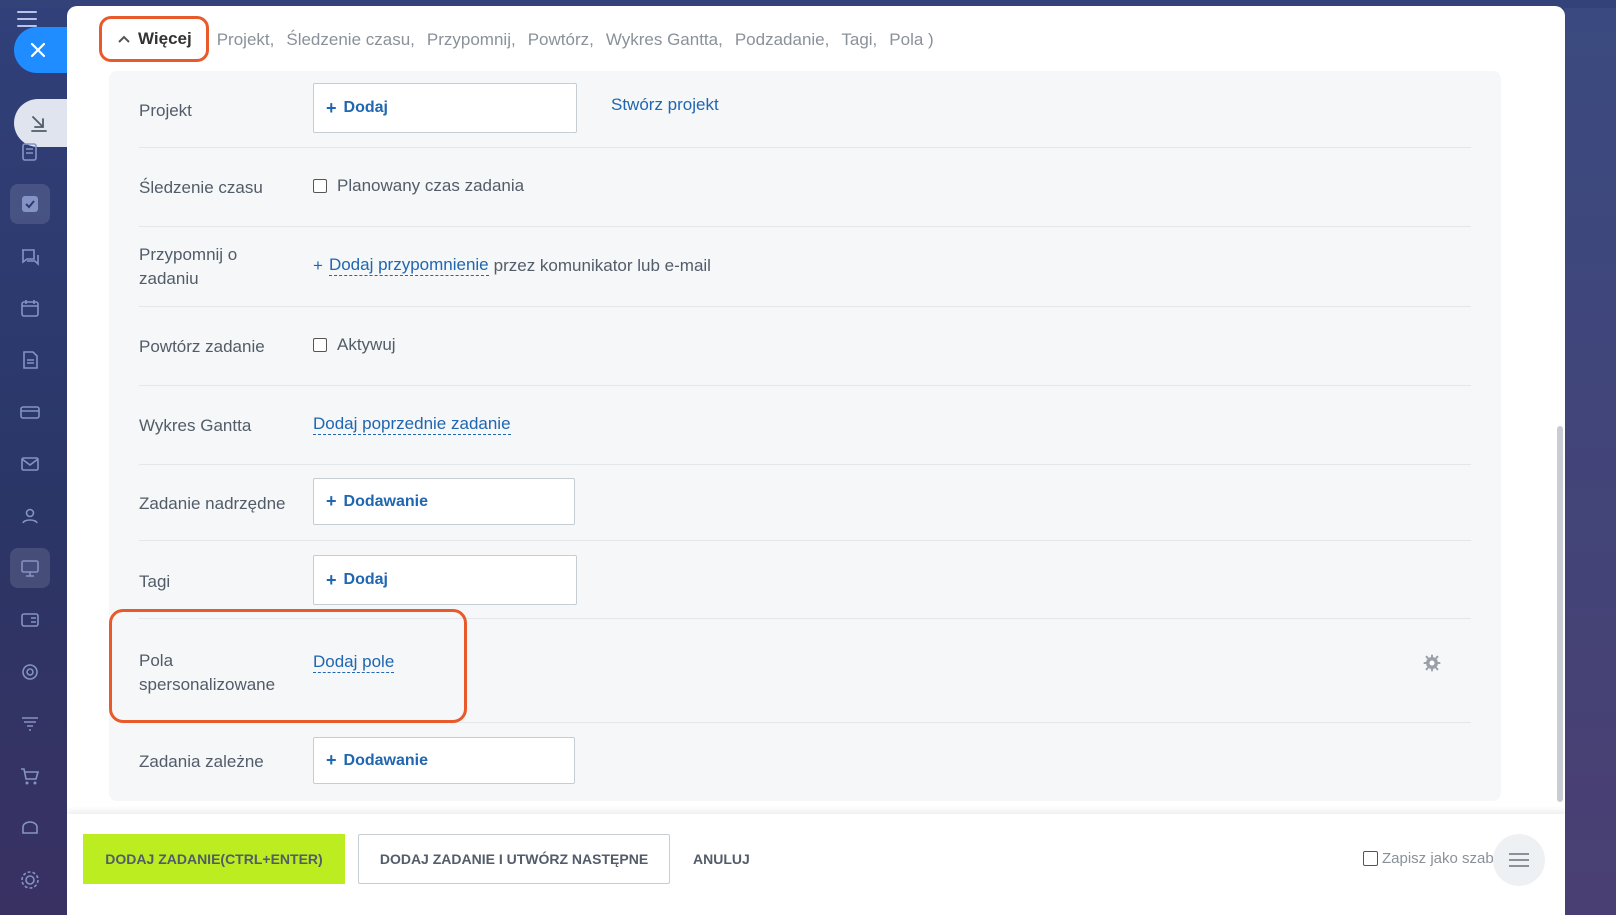  I want to click on row-repeat: Powtórz zadanie Aktywuj, so click(805, 346).